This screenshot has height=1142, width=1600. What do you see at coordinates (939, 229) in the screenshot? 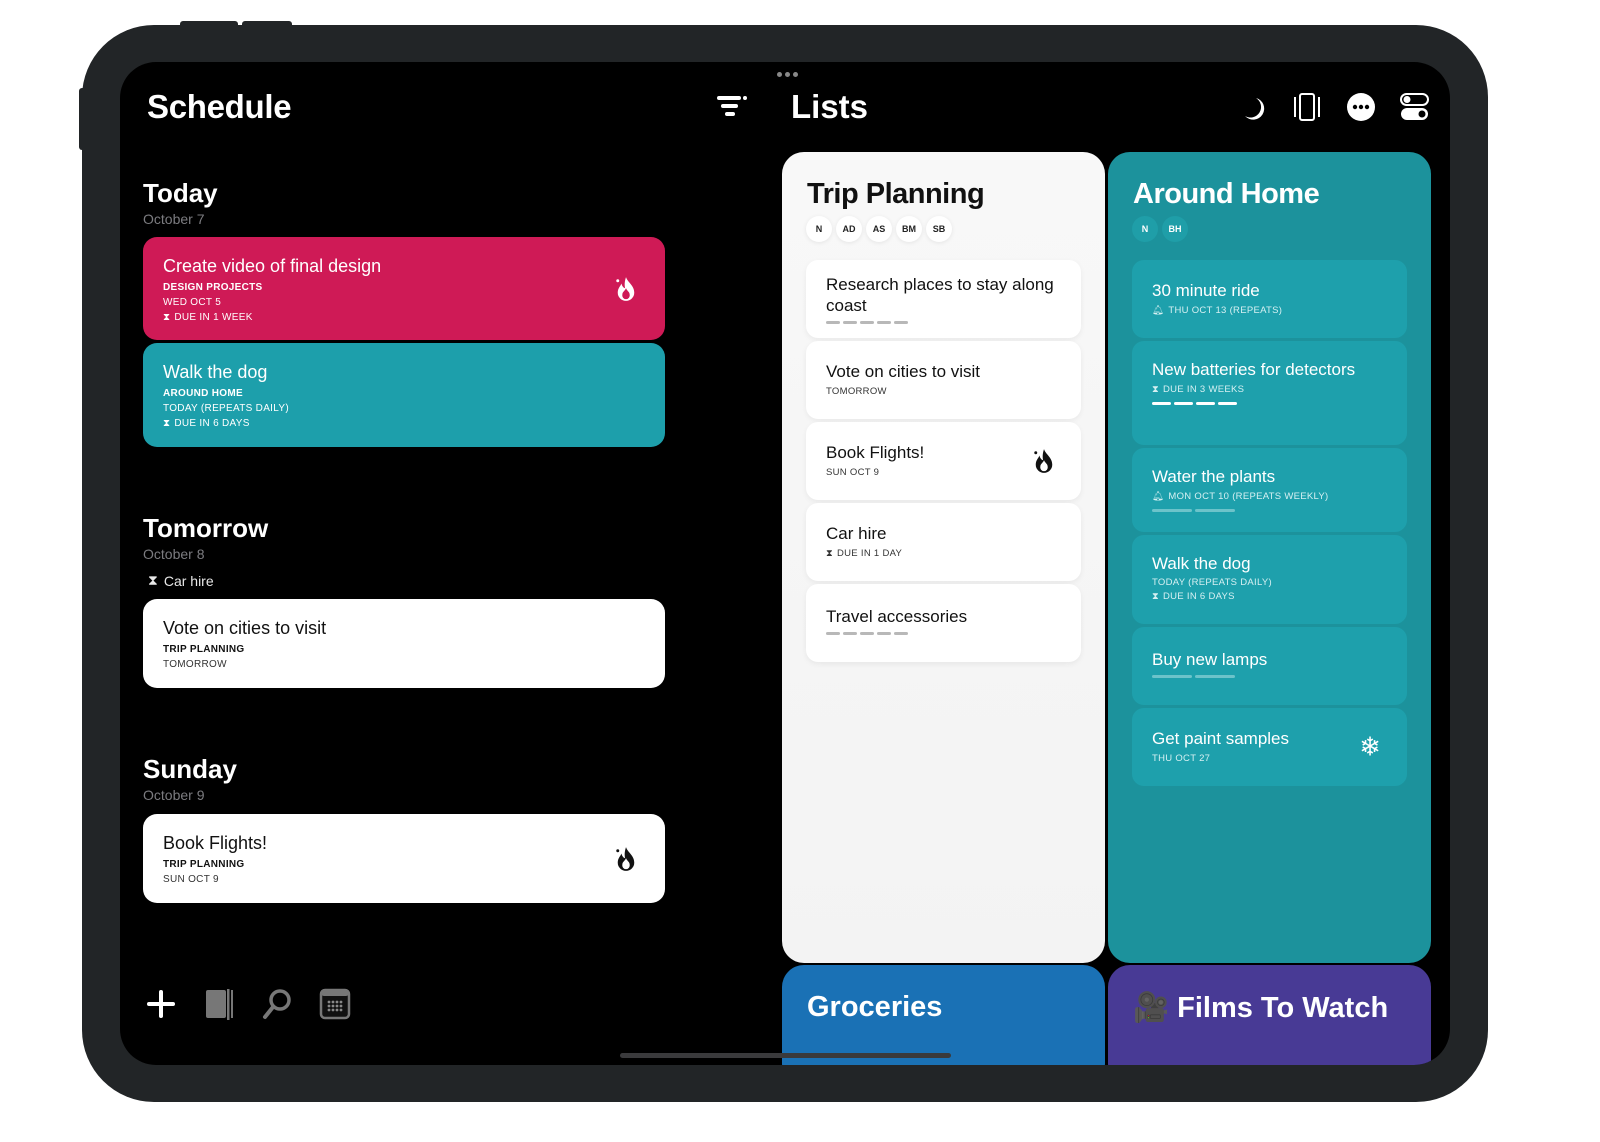
I see `avatar: SB` at bounding box center [939, 229].